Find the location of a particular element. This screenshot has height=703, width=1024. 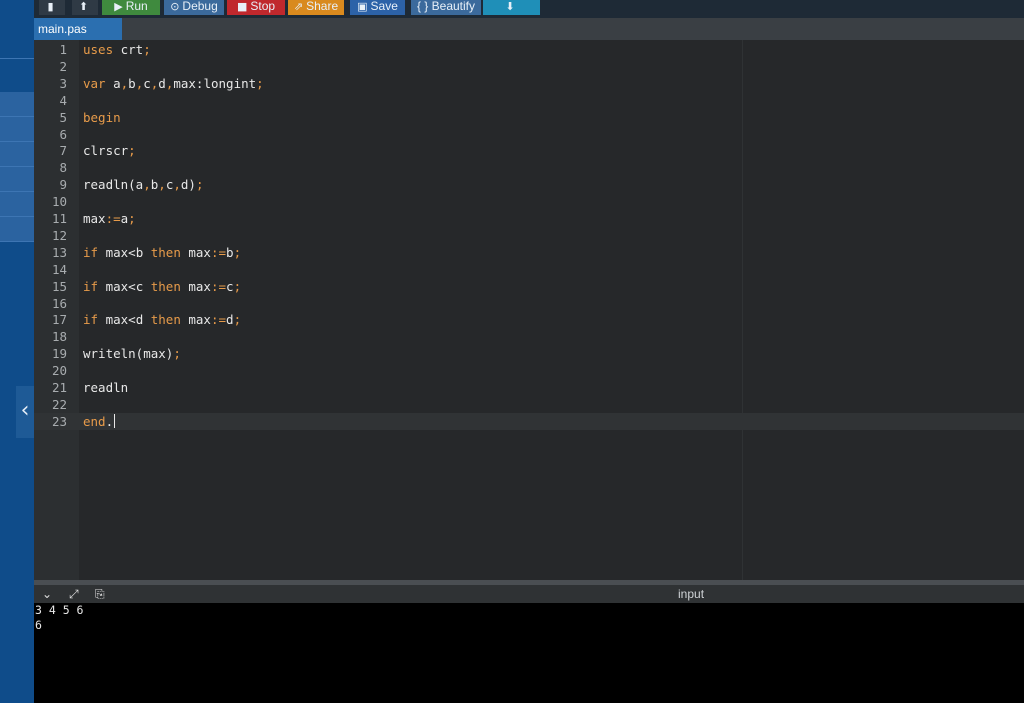

code-line: 12 is located at coordinates (529, 235).